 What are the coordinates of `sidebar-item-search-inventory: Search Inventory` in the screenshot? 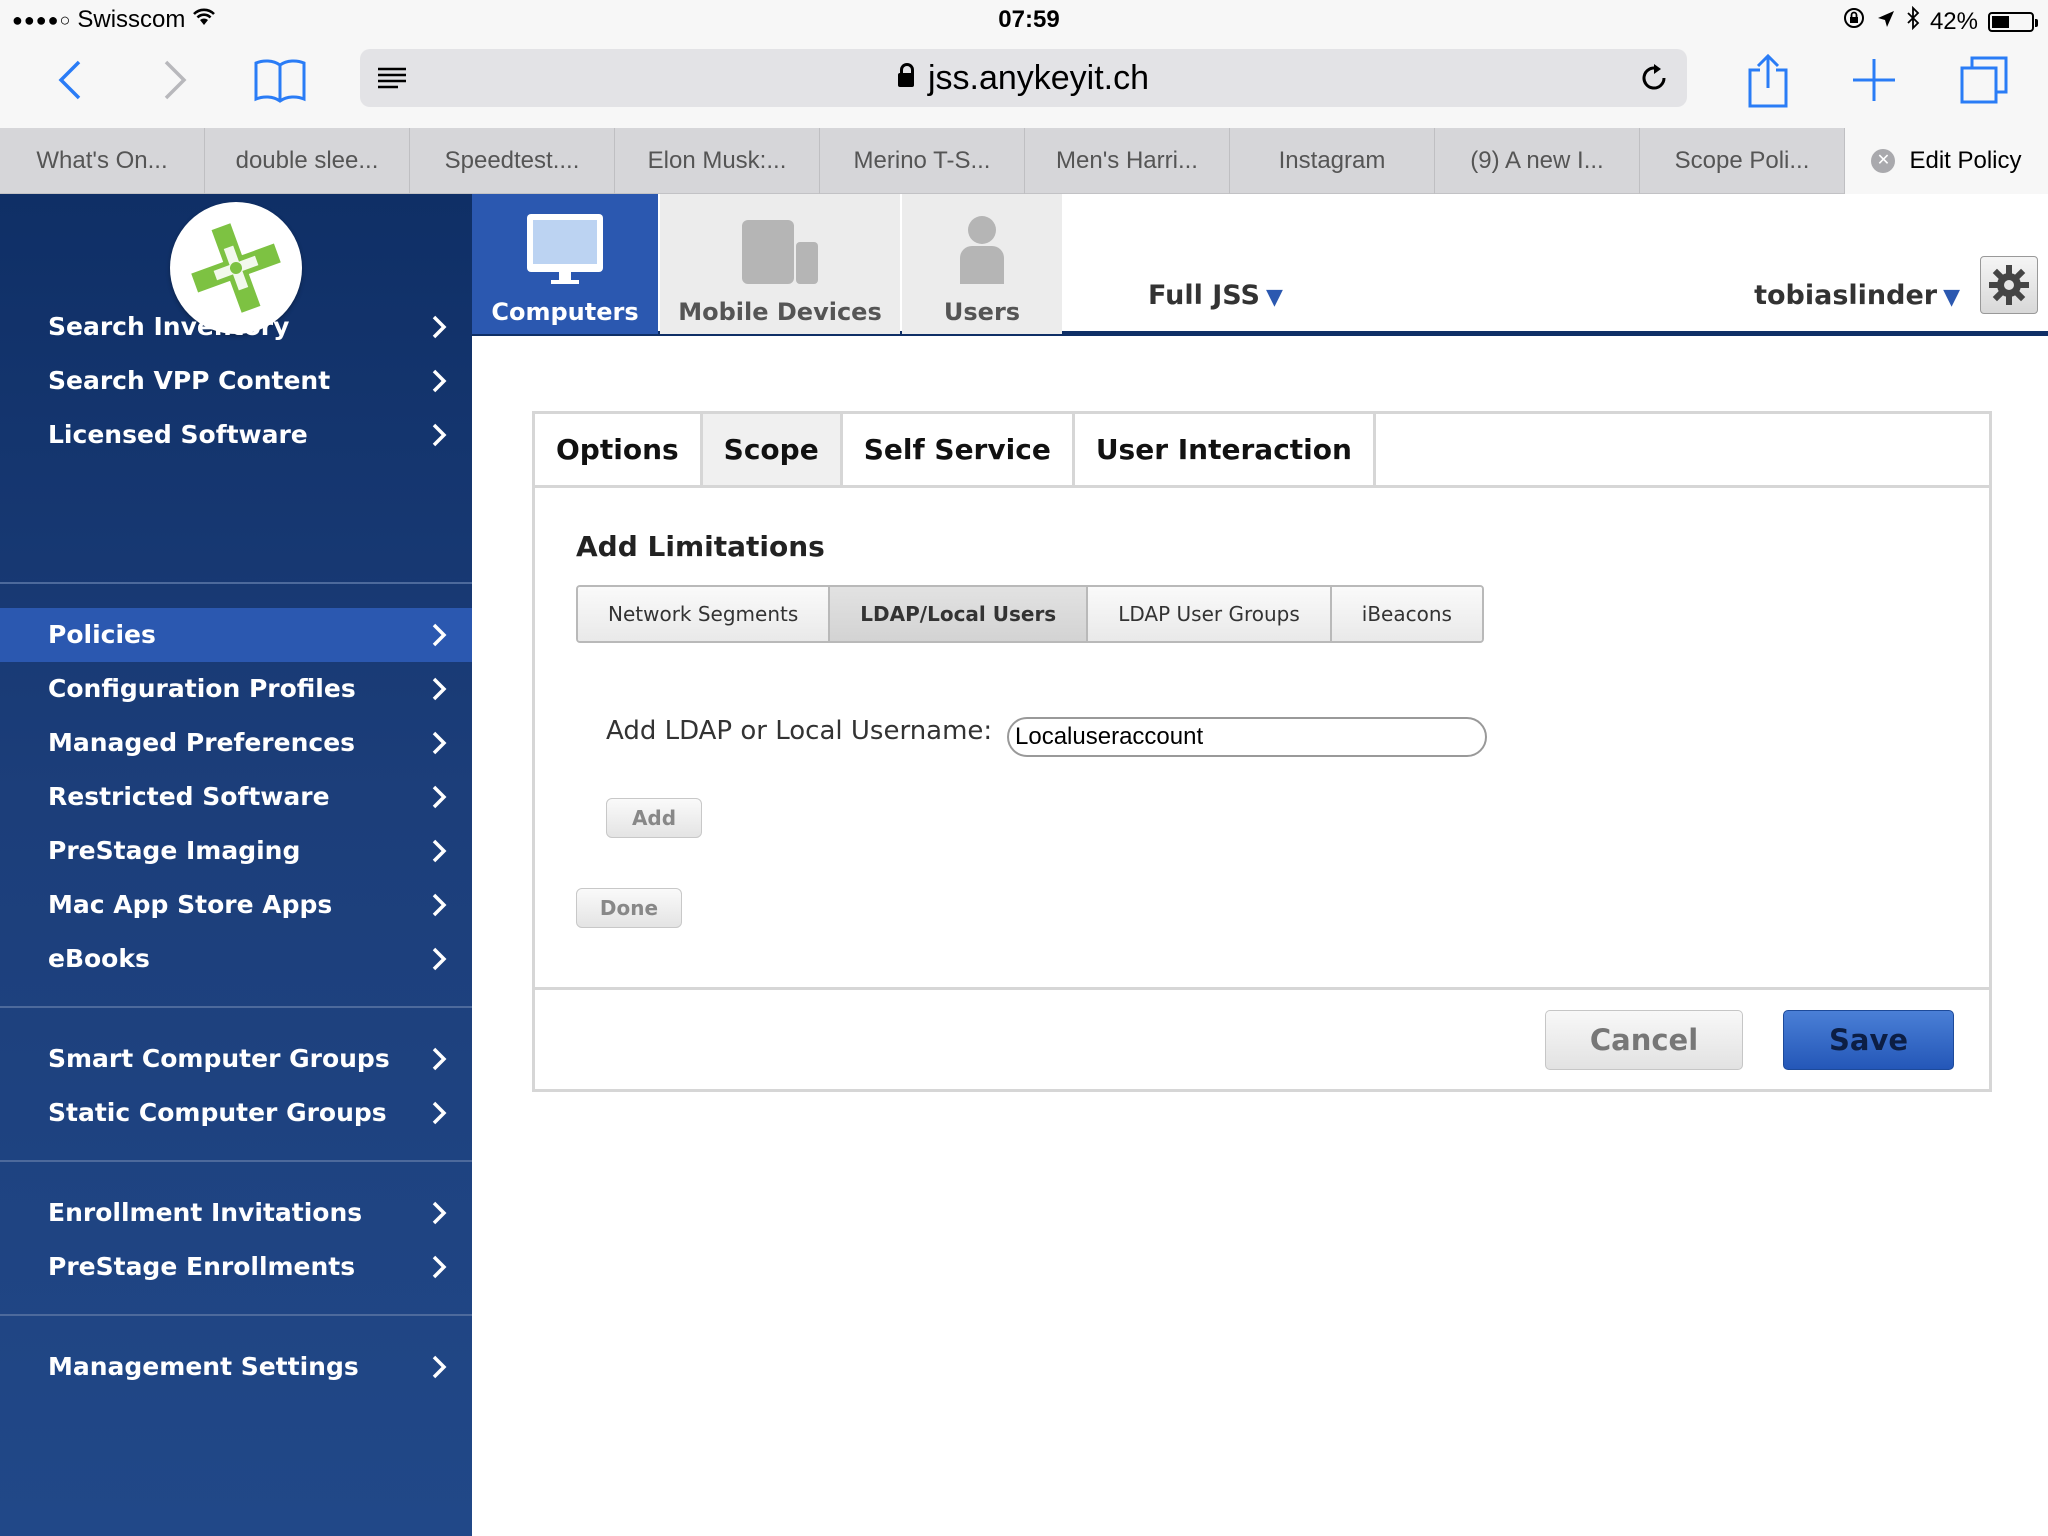 It's located at (236, 327).